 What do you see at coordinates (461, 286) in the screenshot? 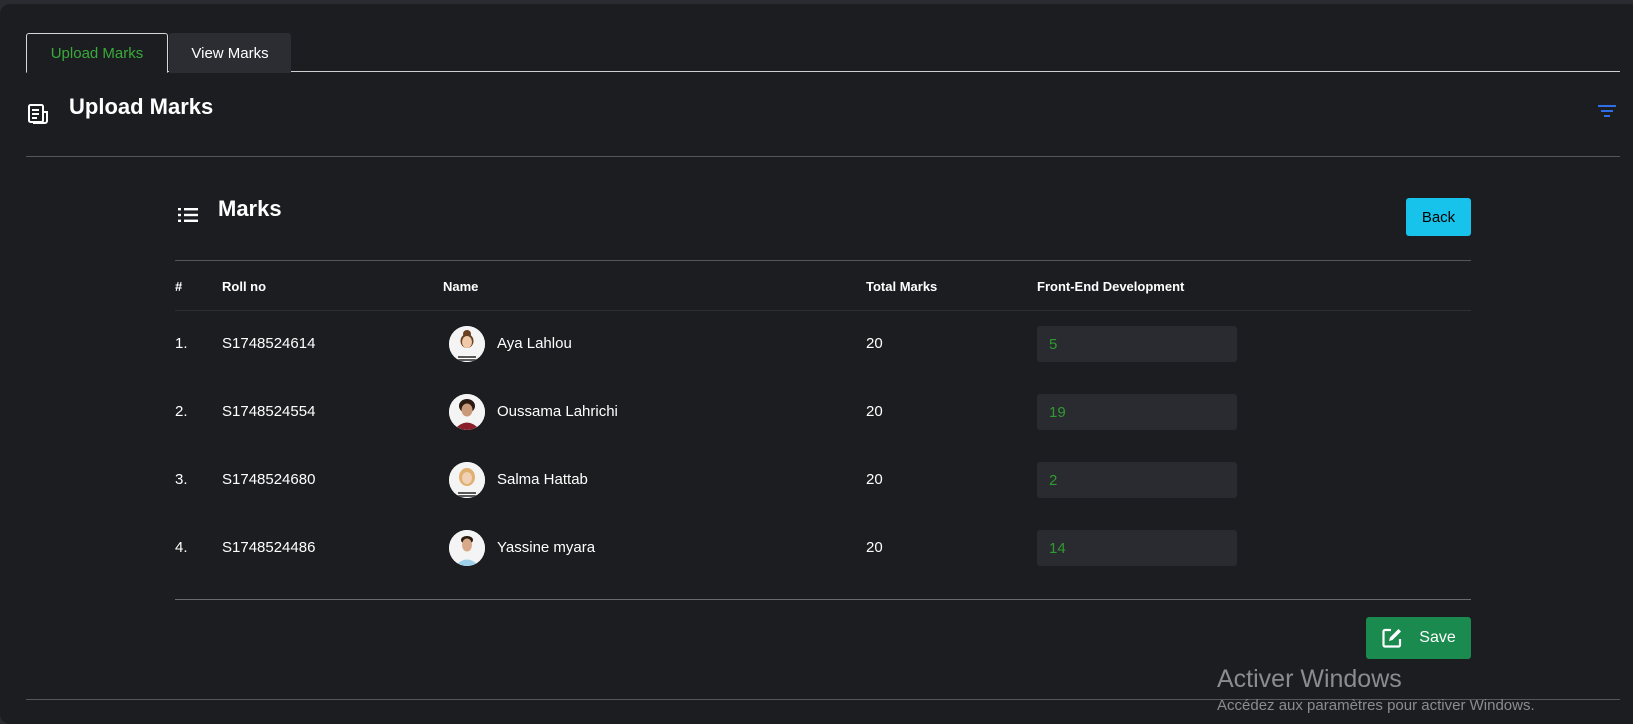
I see `col-header-name: Name` at bounding box center [461, 286].